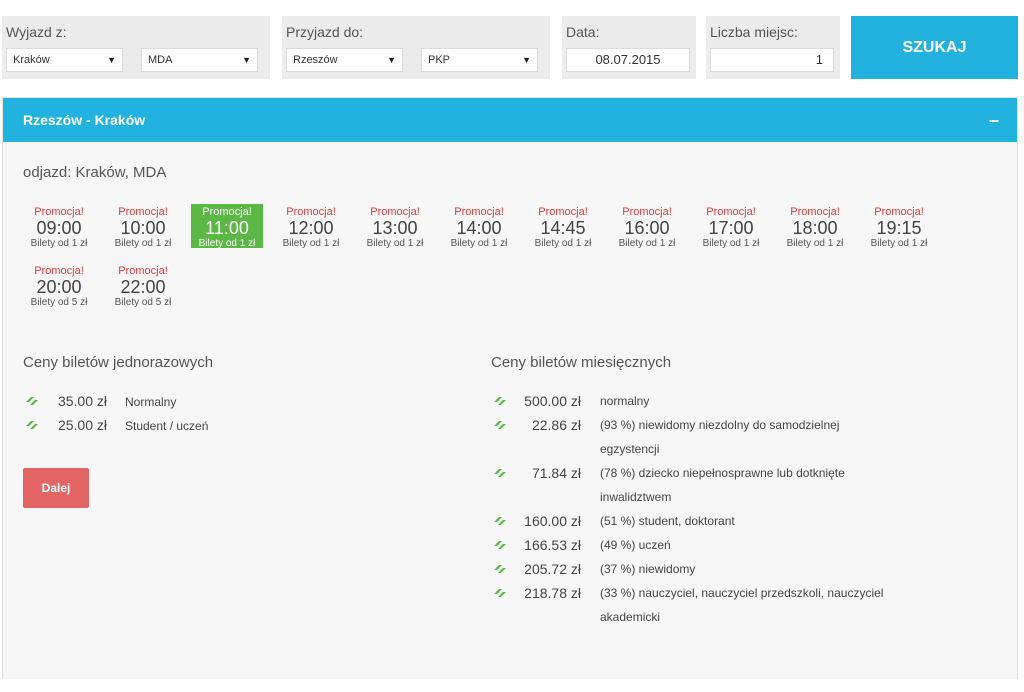 This screenshot has width=1024, height=692. I want to click on departure-time-slot: Promocja! 17:00 Bilety od 1 zł, so click(731, 226).